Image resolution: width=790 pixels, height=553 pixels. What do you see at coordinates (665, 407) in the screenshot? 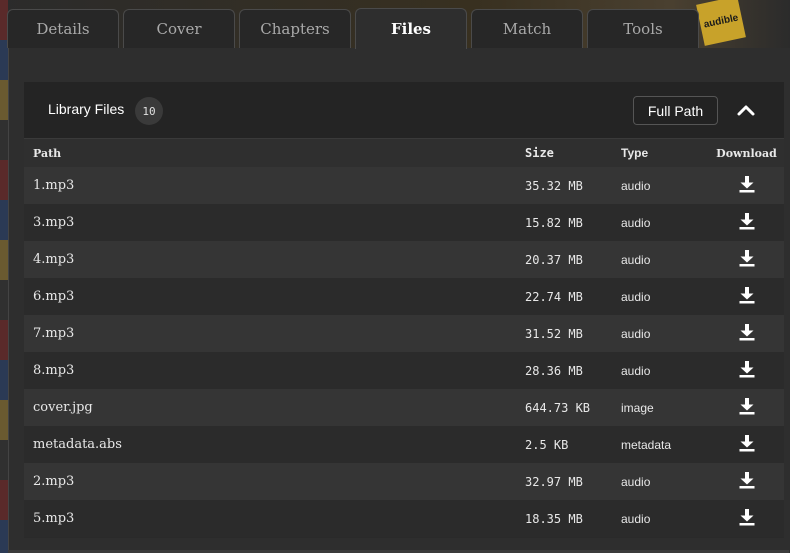
I see `file-type: image` at bounding box center [665, 407].